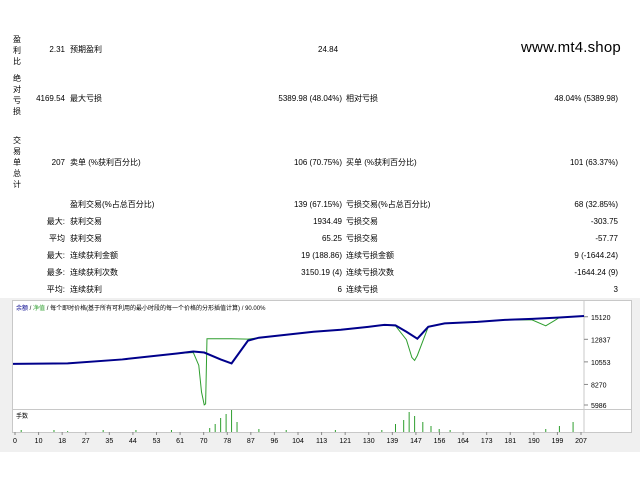 This screenshot has width=640, height=480. I want to click on total-trades-char: 交, so click(17, 140).